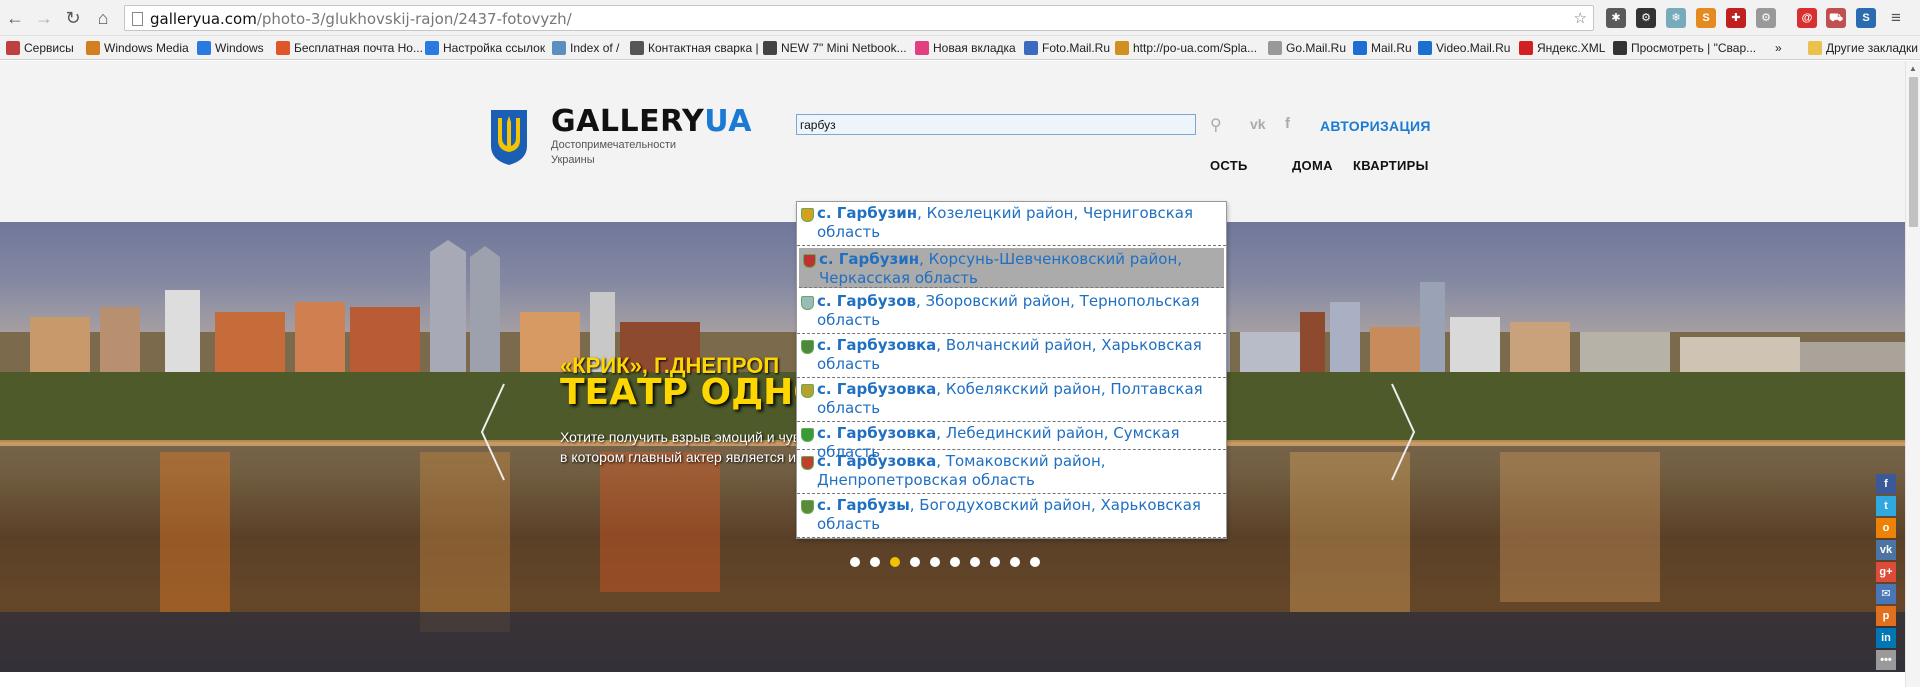 The image size is (1920, 687). Describe the element at coordinates (40, 48) in the screenshot. I see `bookmark-item: Сервисы` at that location.